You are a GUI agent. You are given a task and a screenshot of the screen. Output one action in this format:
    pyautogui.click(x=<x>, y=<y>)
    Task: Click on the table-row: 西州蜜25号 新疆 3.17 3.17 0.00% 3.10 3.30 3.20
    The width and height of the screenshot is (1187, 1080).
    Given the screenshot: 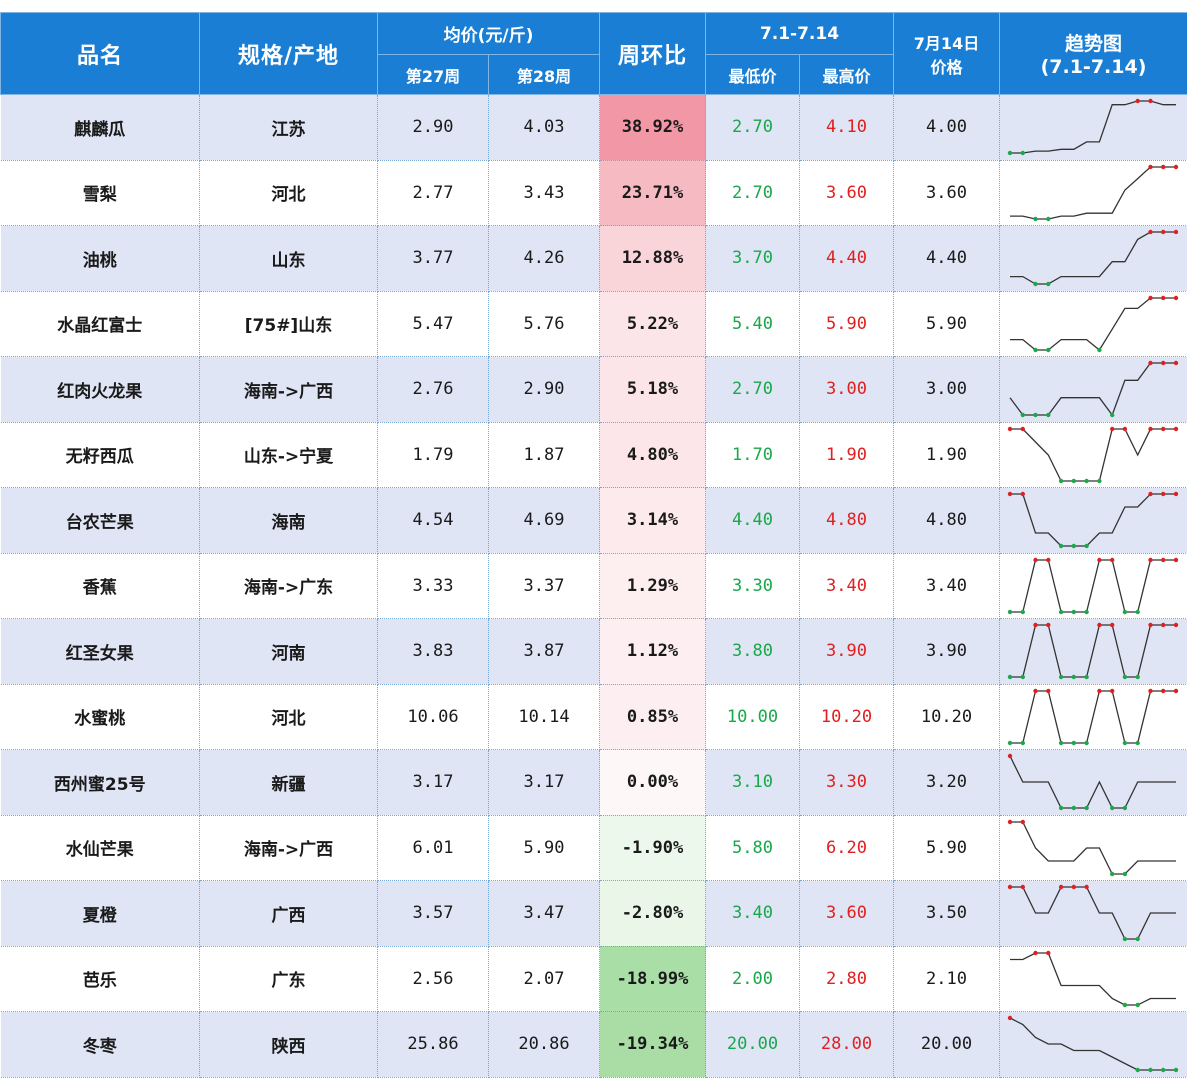 What is the action you would take?
    pyautogui.click(x=593, y=782)
    